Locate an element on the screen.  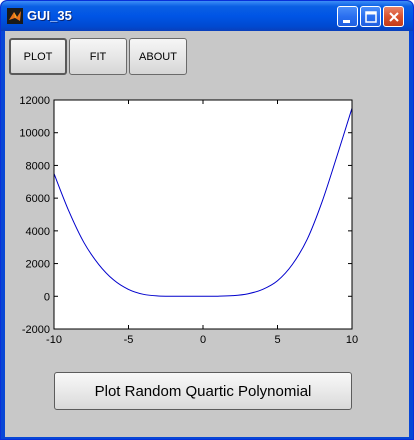
matlab-logo-icon is located at coordinates (15, 16).